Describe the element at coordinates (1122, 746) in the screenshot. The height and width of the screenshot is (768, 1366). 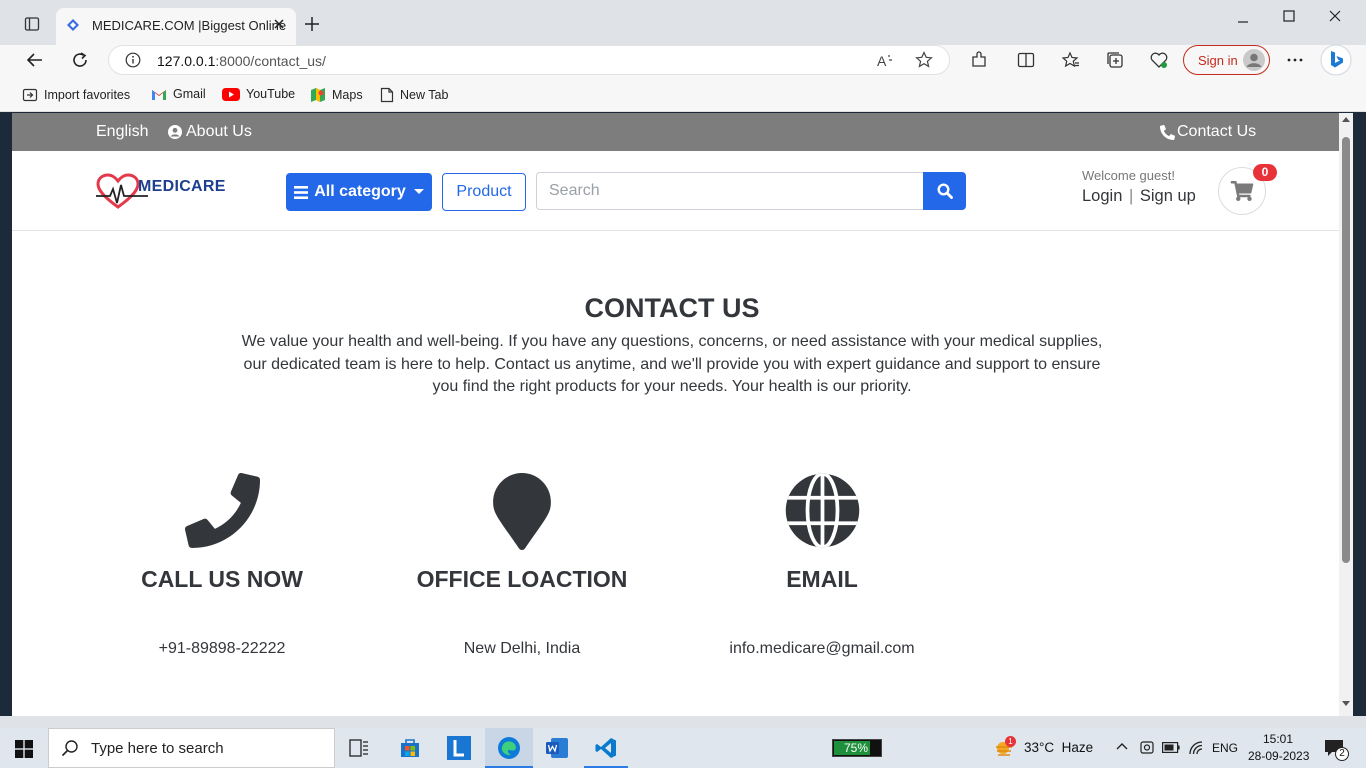
I see `chevron-up-icon` at that location.